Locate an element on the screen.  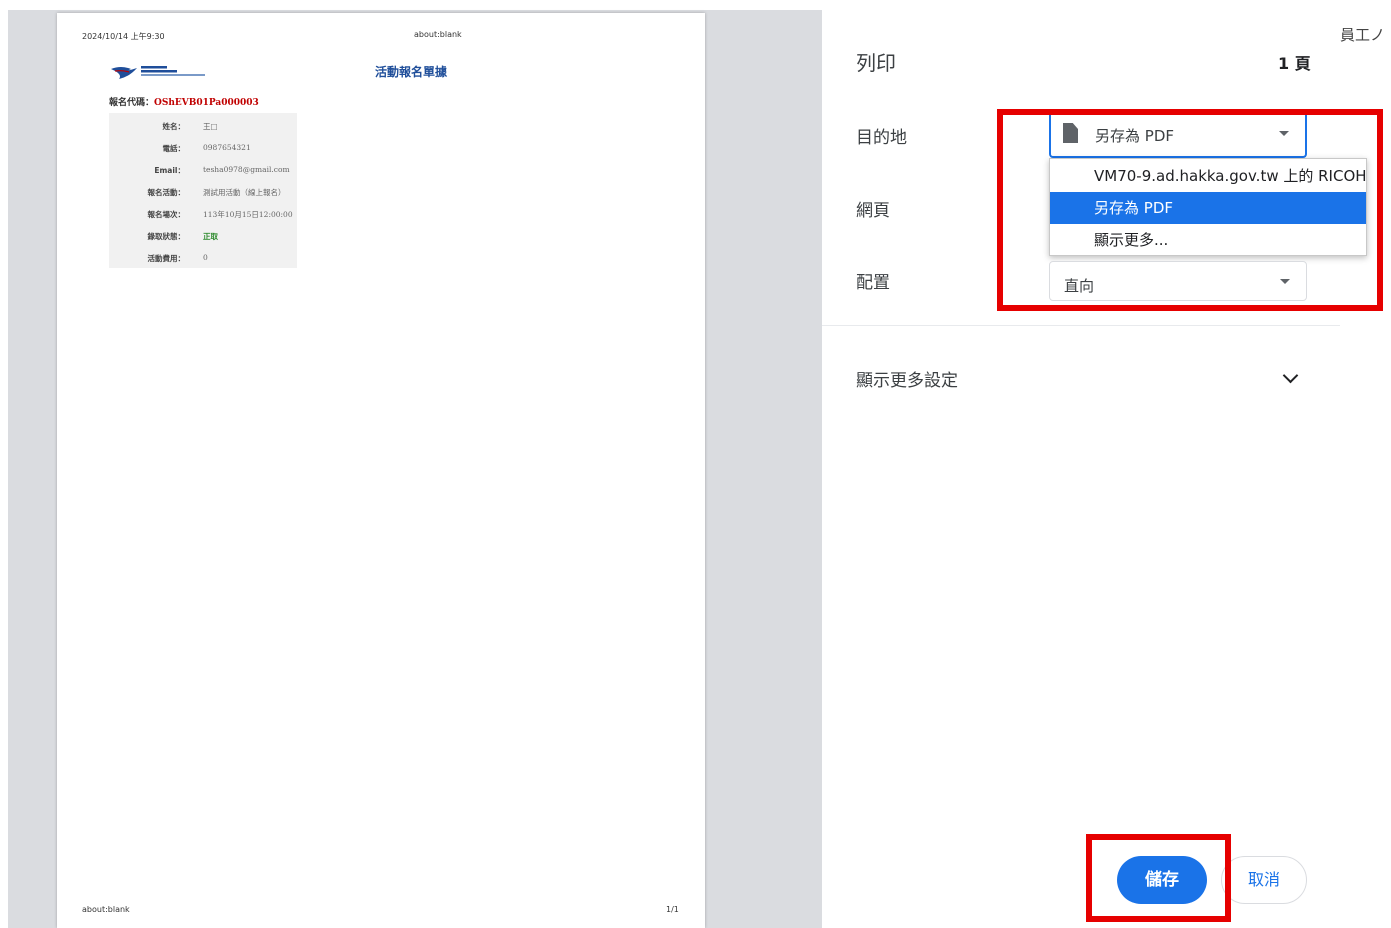
window-edge is located at coordinates (4, 464).